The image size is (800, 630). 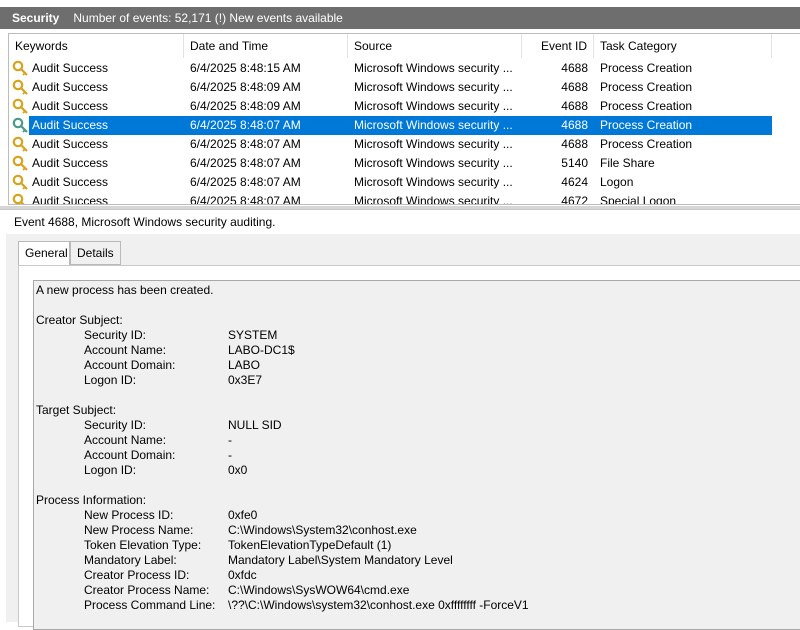 What do you see at coordinates (266, 46) in the screenshot?
I see `column-header-date-time: Date and Time` at bounding box center [266, 46].